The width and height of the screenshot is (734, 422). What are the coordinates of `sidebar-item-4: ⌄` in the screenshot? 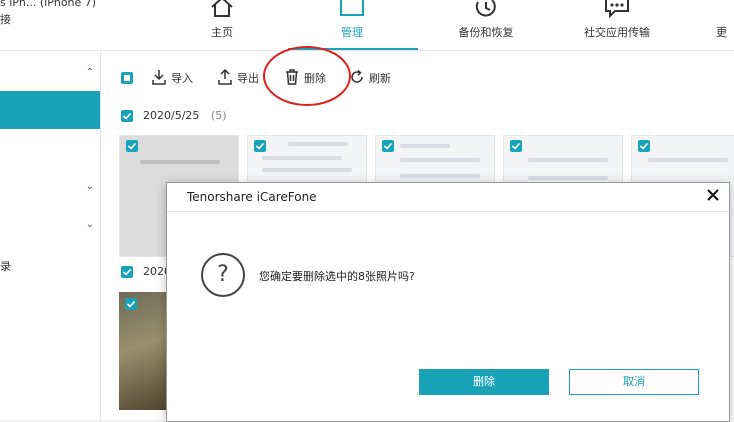 It's located at (50, 226).